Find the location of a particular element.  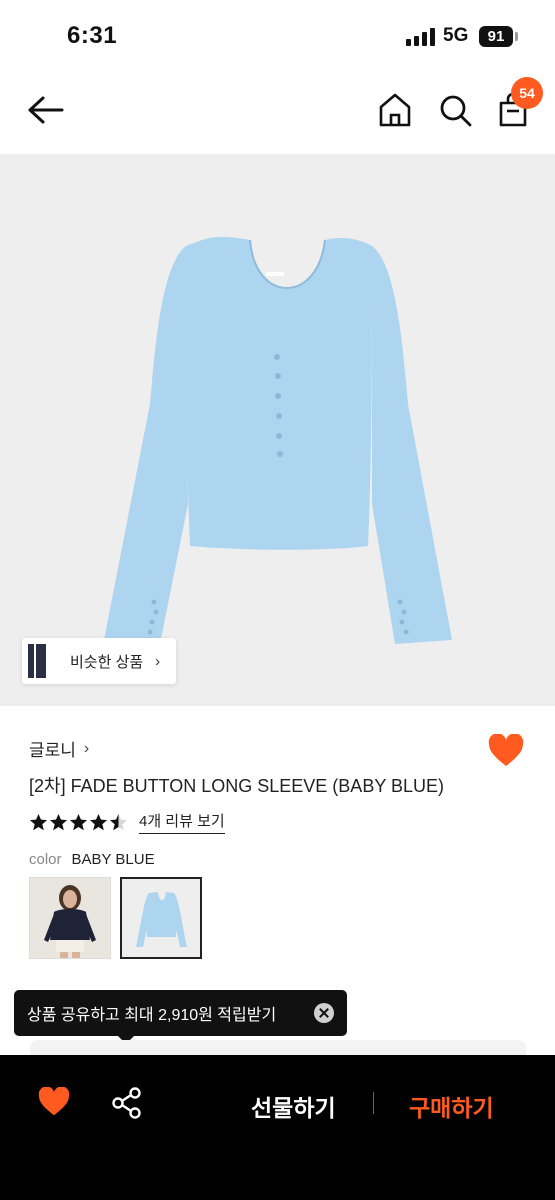

status-bar: 6:31 5G 91 is located at coordinates (277, 37).